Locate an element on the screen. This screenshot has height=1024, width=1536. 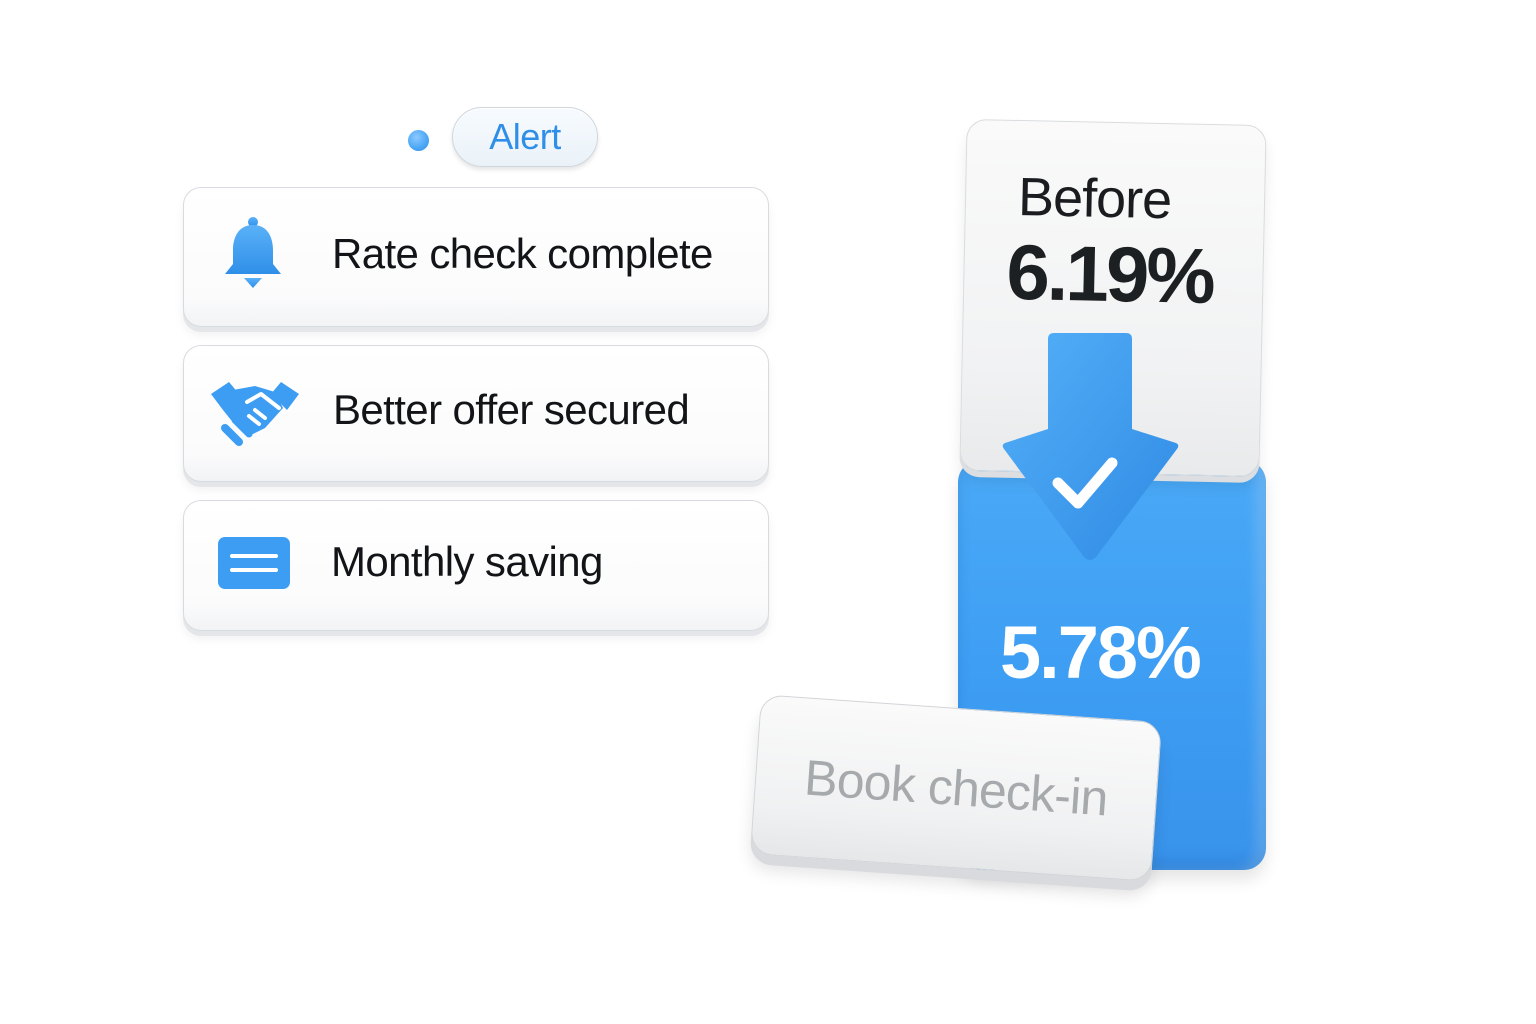
notification-better-offer: Better offer secured is located at coordinates (476, 413).